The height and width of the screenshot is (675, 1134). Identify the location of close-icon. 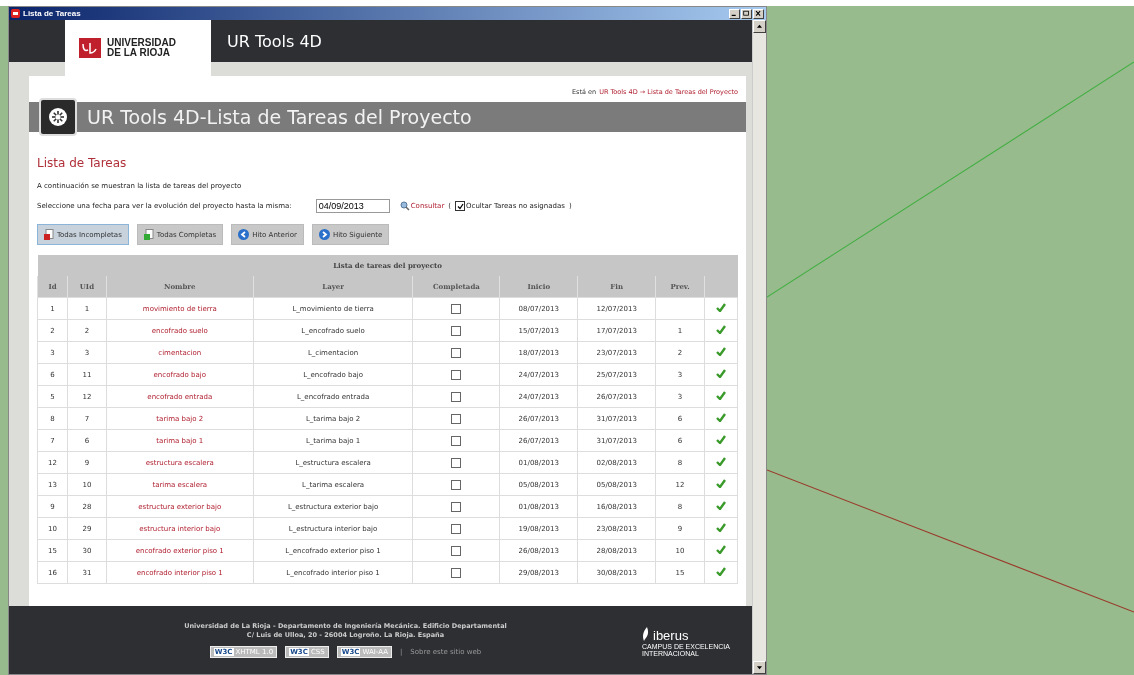
(758, 13).